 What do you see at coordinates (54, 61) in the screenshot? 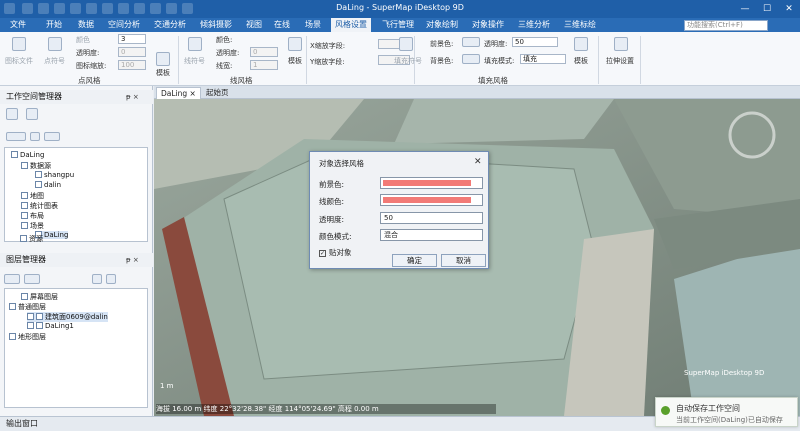
I see `point-symbol-button: 点符号` at bounding box center [54, 61].